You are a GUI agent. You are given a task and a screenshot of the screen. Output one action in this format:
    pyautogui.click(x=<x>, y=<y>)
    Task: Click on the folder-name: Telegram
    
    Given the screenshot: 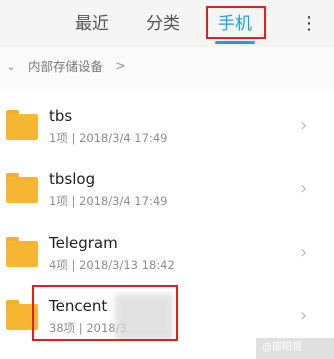 What is the action you would take?
    pyautogui.click(x=83, y=243)
    